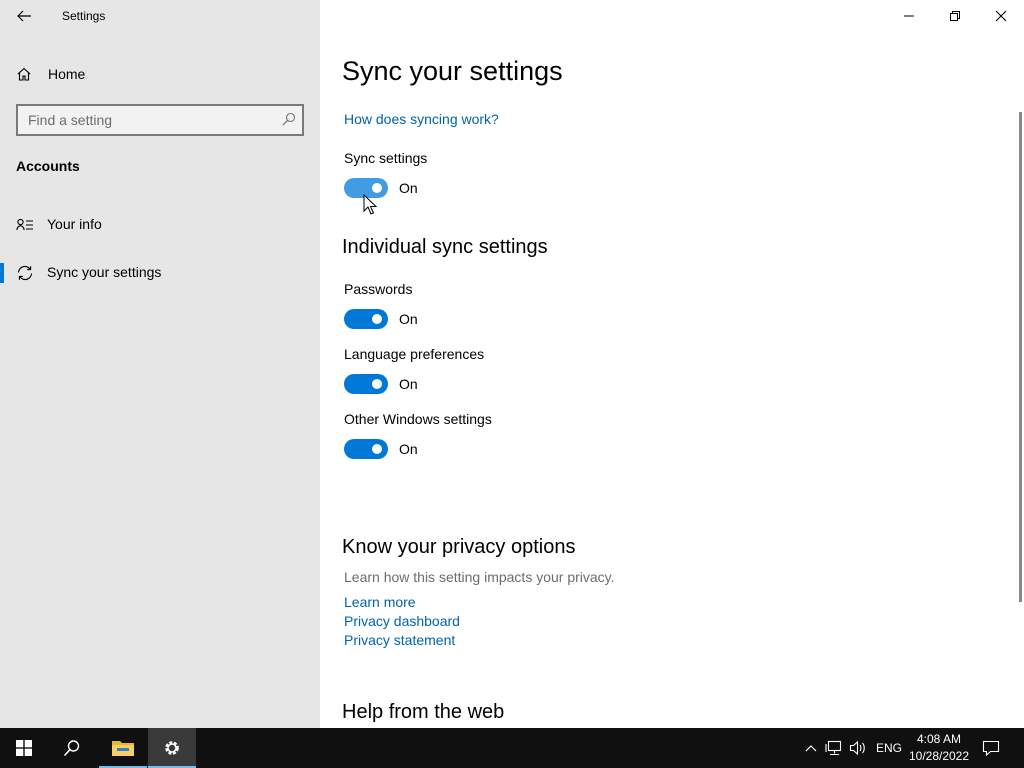 The height and width of the screenshot is (768, 1024). What do you see at coordinates (70, 120) in the screenshot?
I see `search-input: Find a setting` at bounding box center [70, 120].